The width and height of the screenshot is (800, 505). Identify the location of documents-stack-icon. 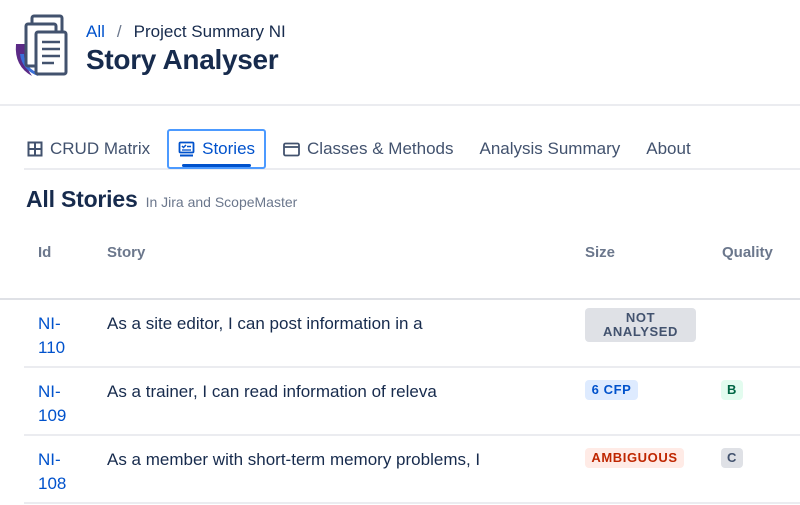
(41, 45).